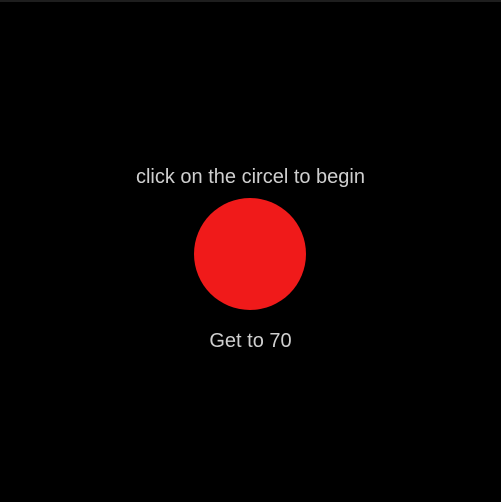  What do you see at coordinates (250, 177) in the screenshot?
I see `start-instruction: click on the circel to begin` at bounding box center [250, 177].